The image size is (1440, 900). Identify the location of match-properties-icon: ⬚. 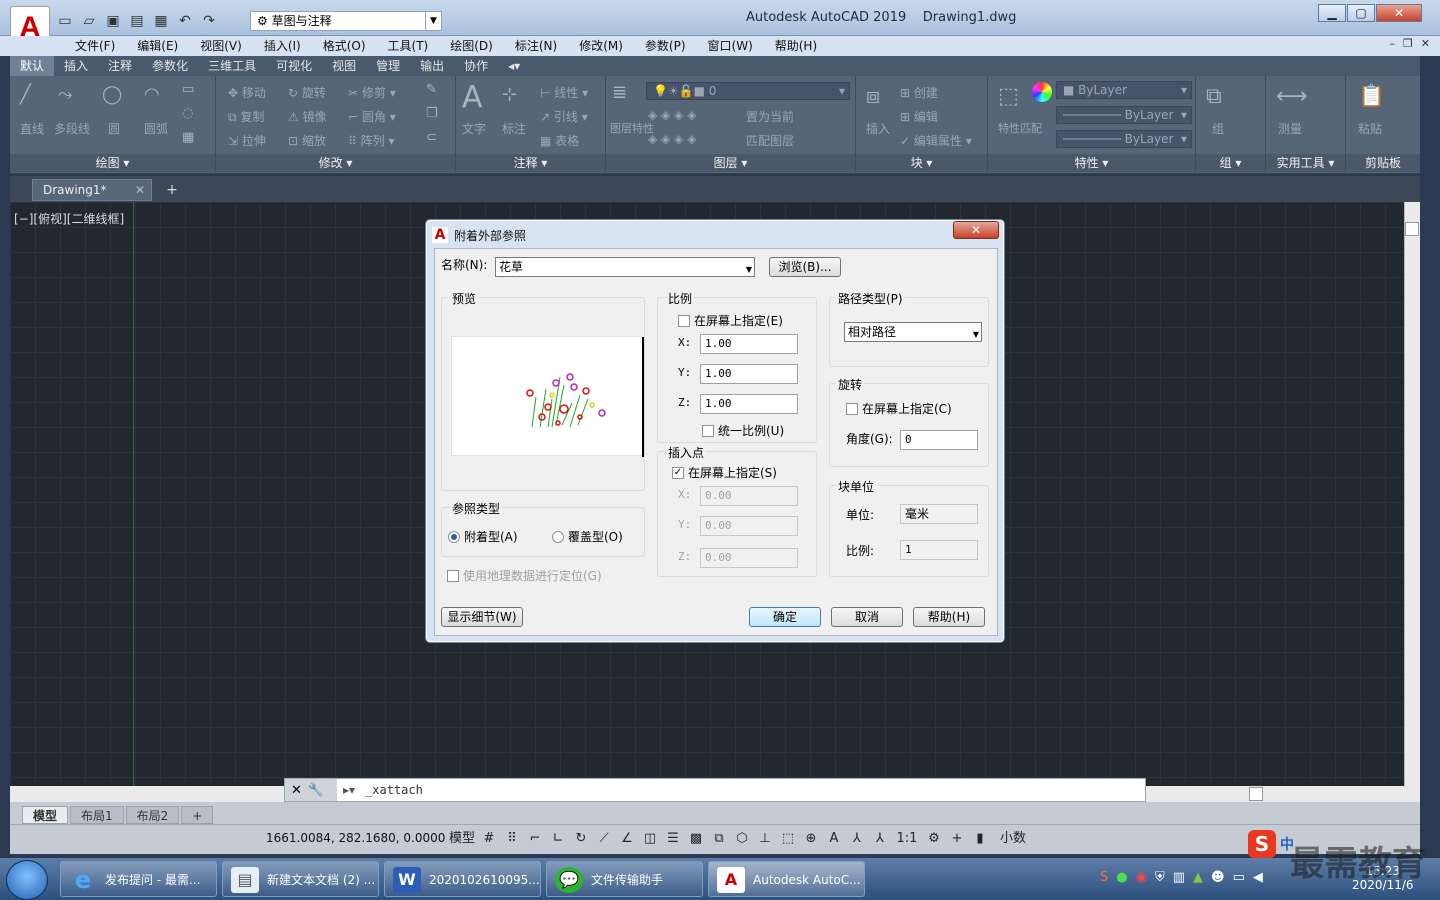
(1008, 96).